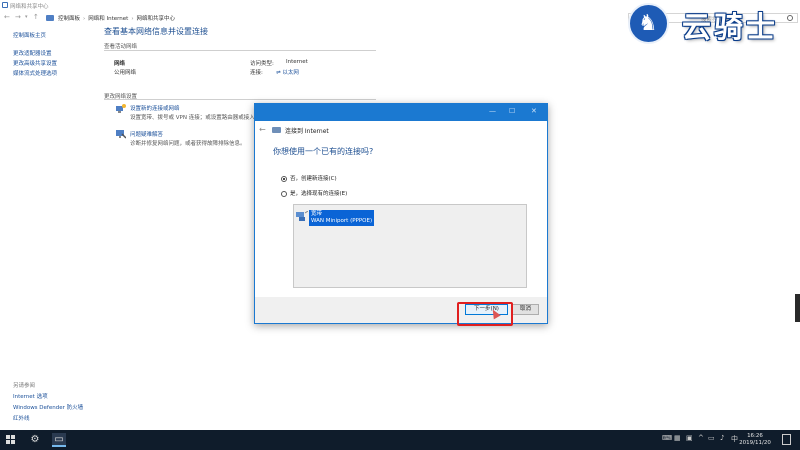 The image size is (800, 450). What do you see at coordinates (156, 19) in the screenshot?
I see `breadcrumb-item: 网络和共享中心` at bounding box center [156, 19].